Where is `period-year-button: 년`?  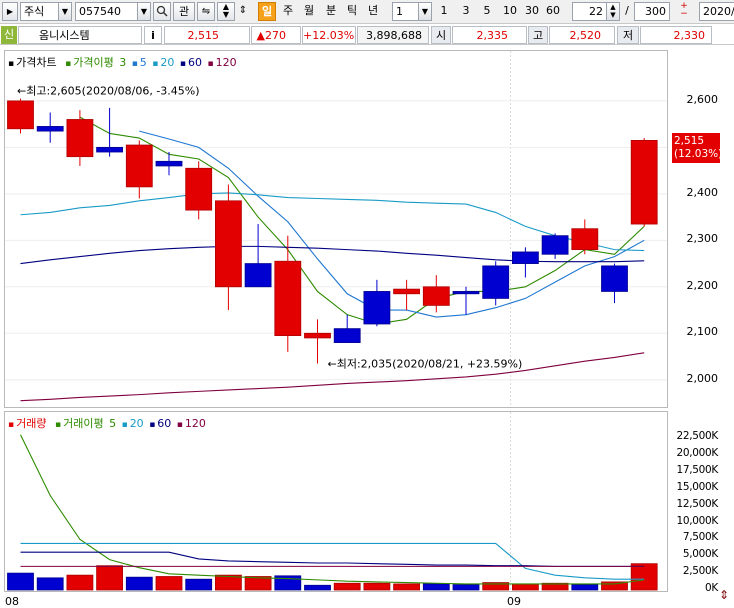
period-year-button: 년 is located at coordinates (373, 11).